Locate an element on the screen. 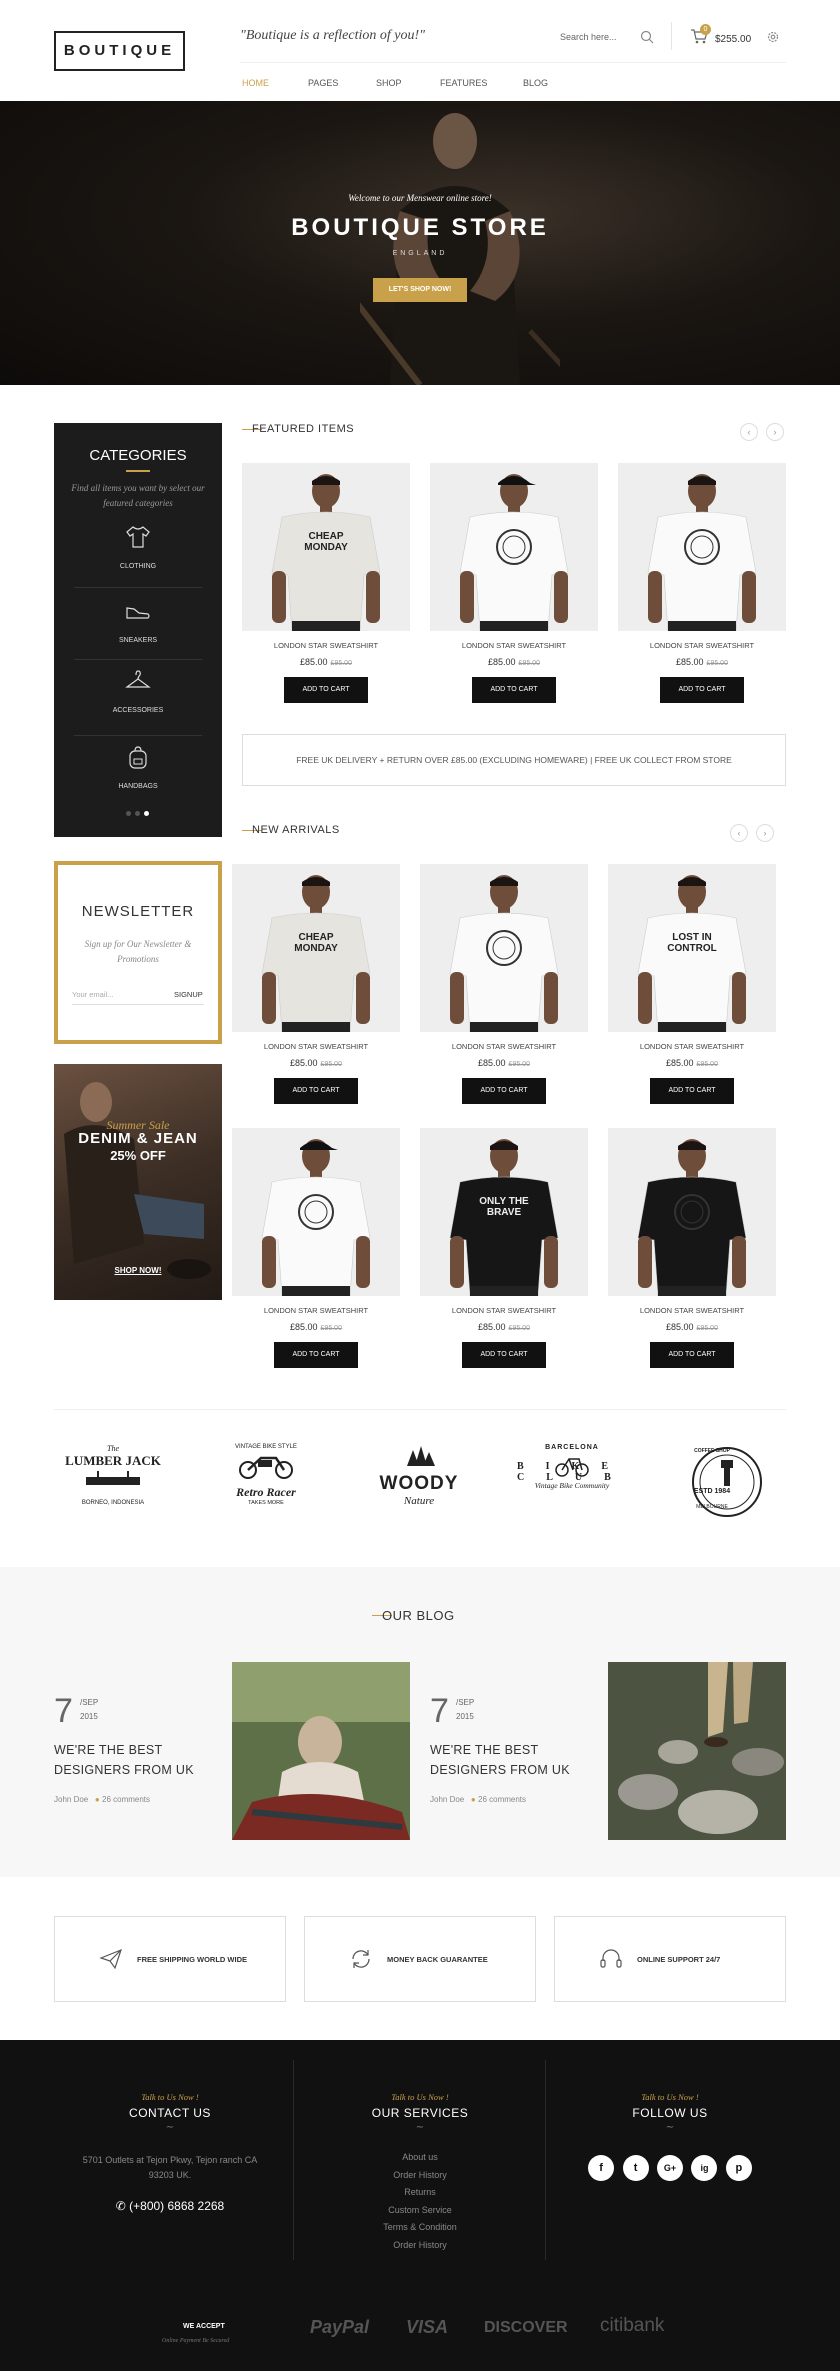 The height and width of the screenshot is (2371, 840). facebook-icon: f is located at coordinates (601, 2168).